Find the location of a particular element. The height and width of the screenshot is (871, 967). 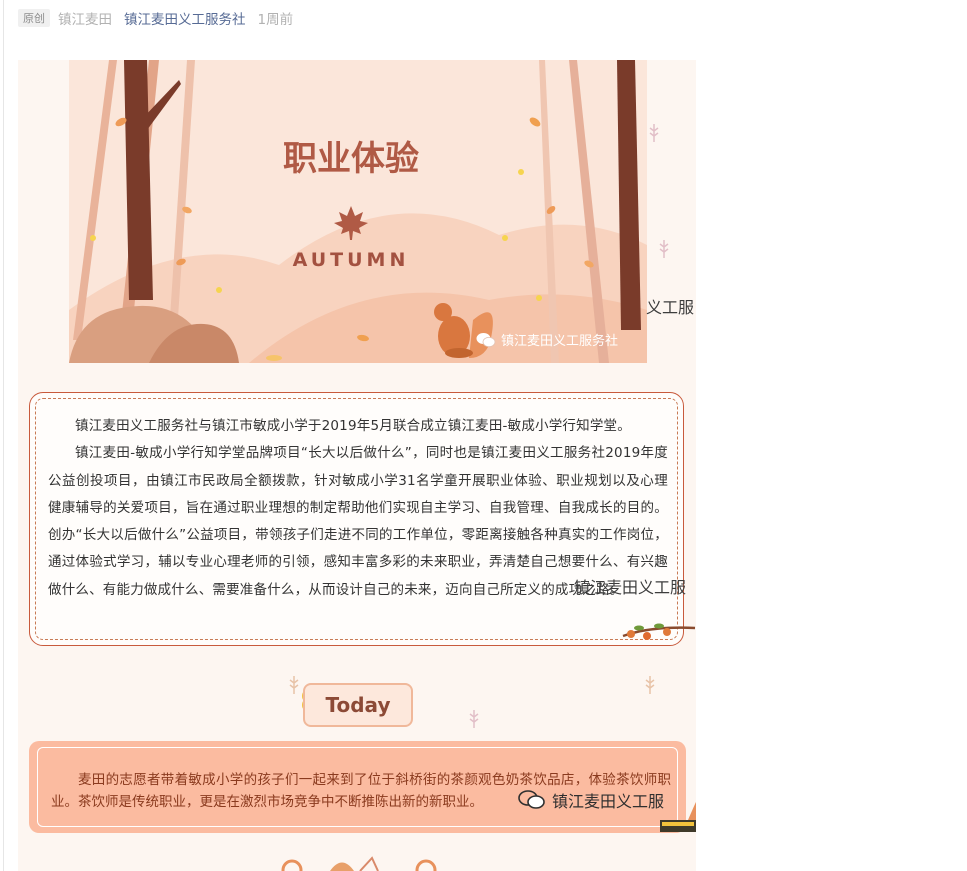

banner-watermark: 镇江麦田义工服务社 is located at coordinates (547, 339).